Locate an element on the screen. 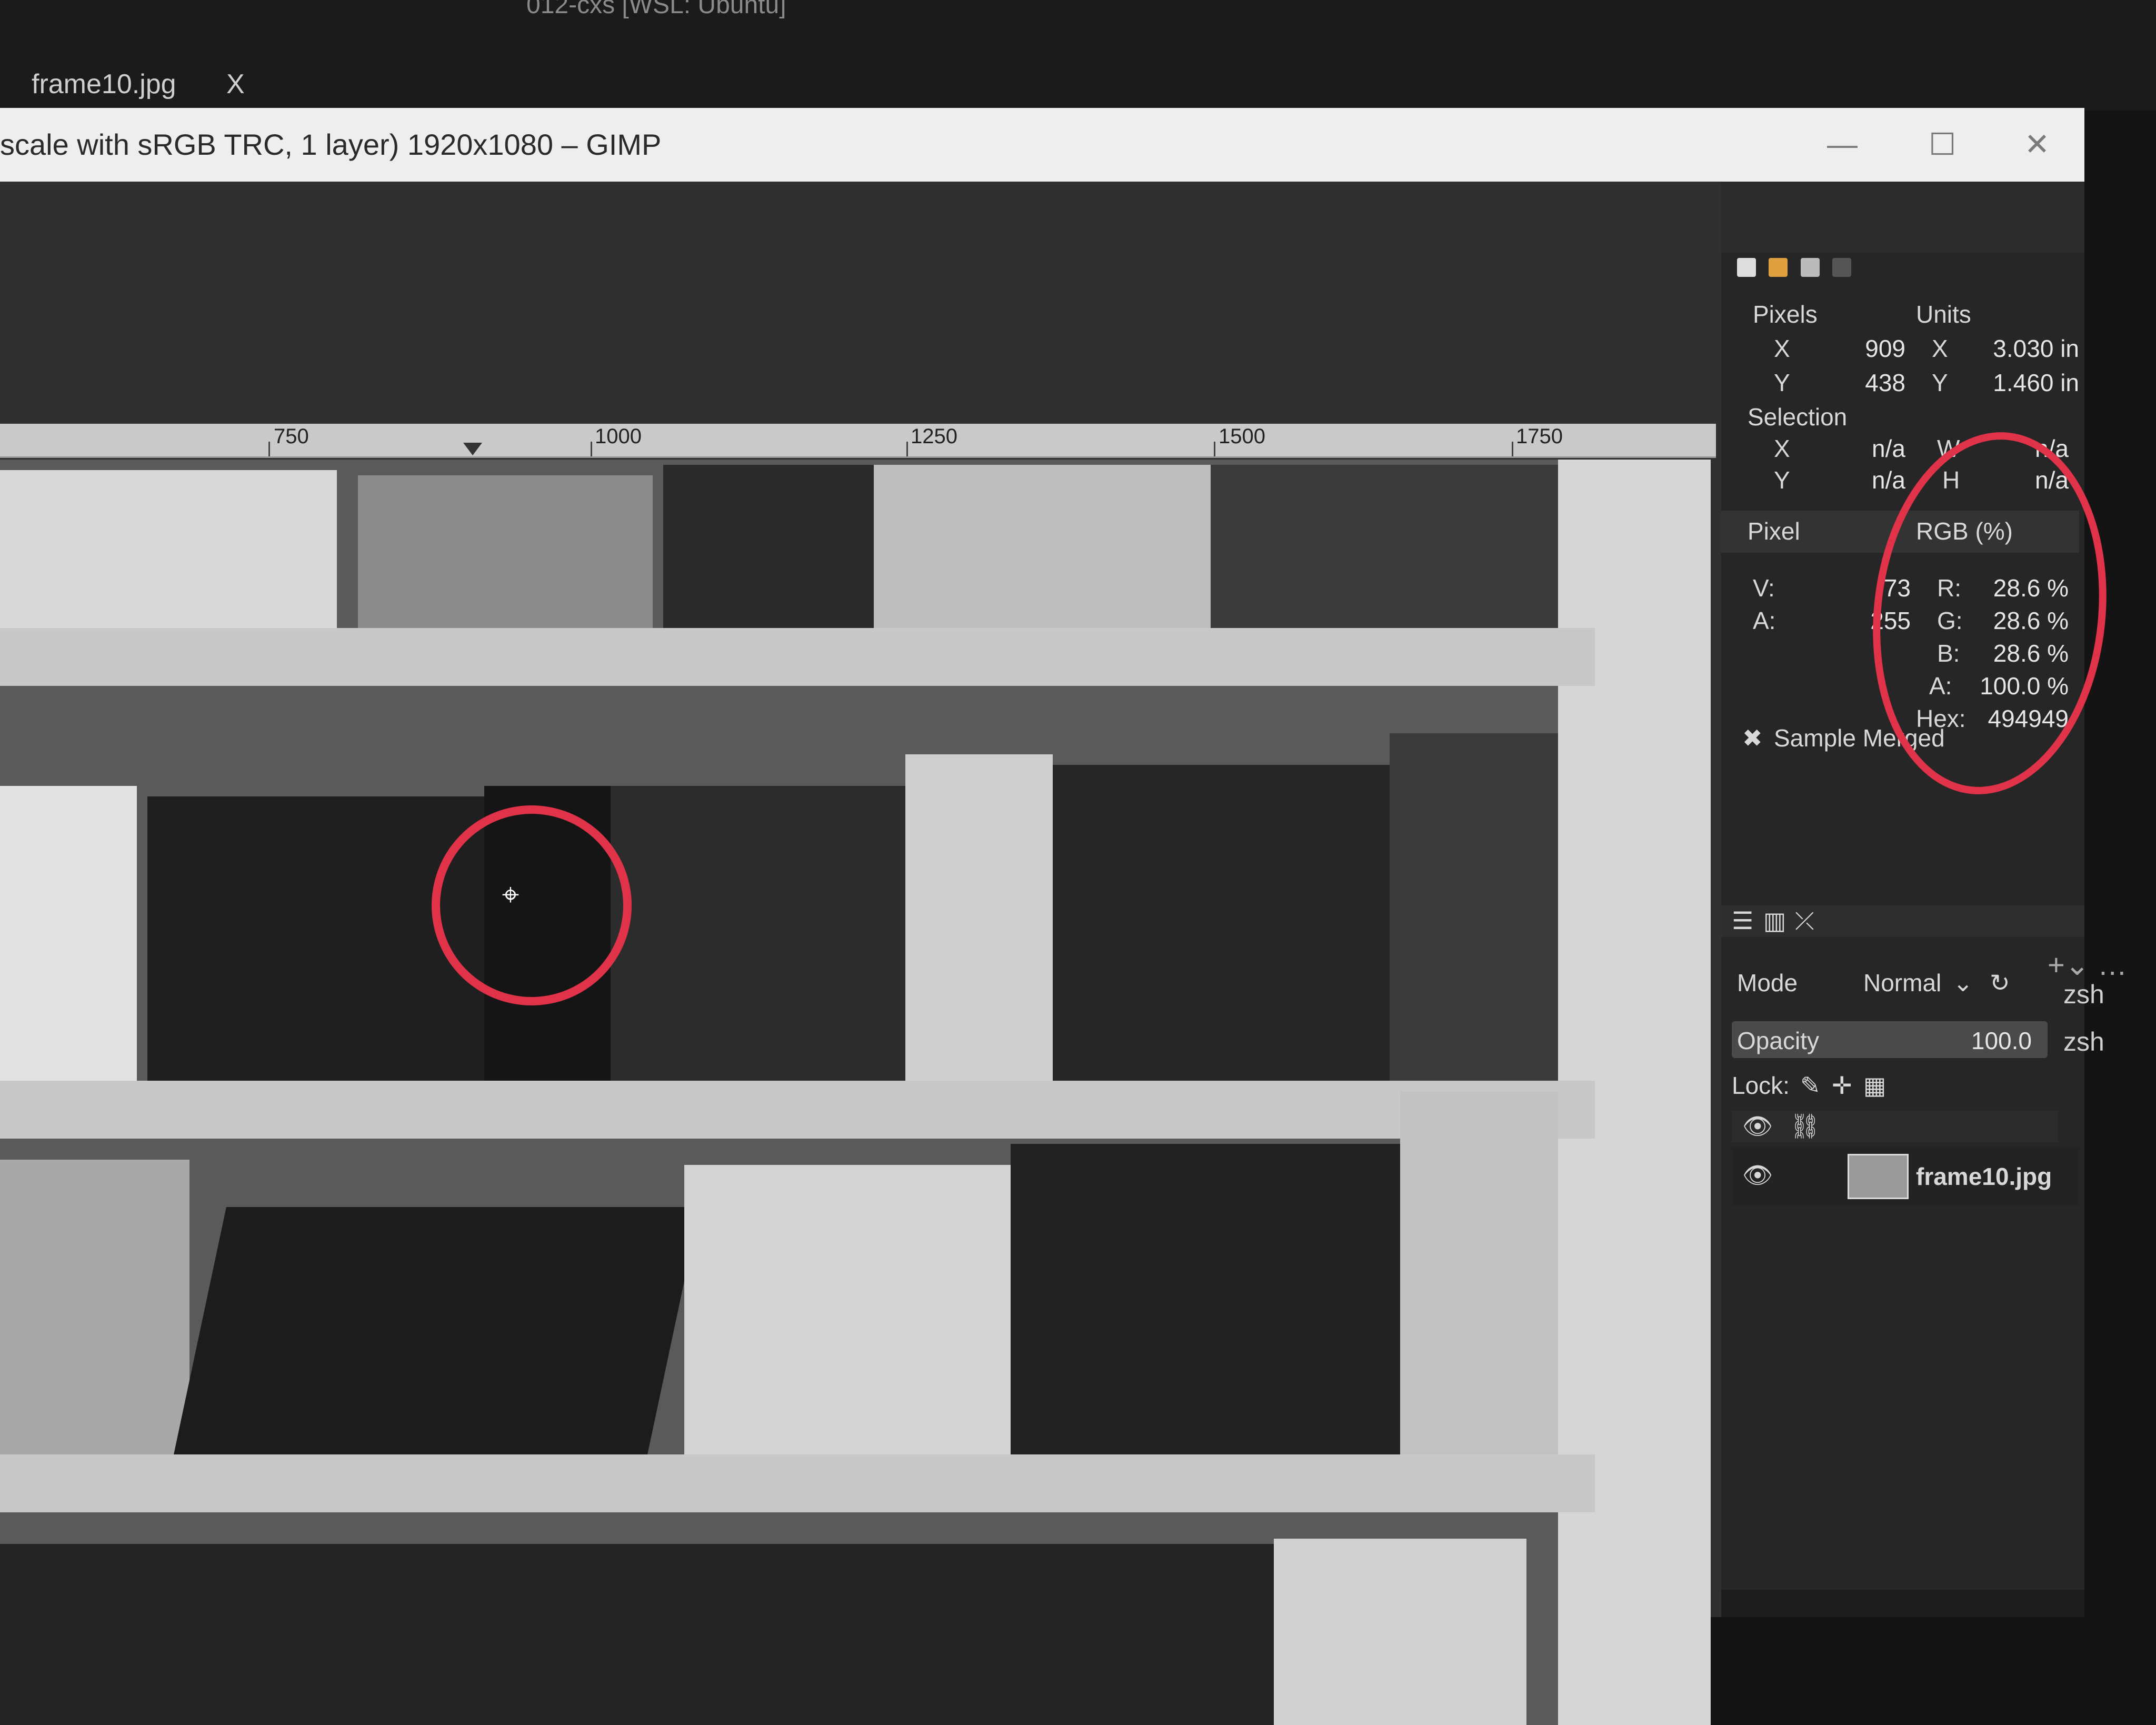  pointer-y-units-label: Y is located at coordinates (1940, 382).